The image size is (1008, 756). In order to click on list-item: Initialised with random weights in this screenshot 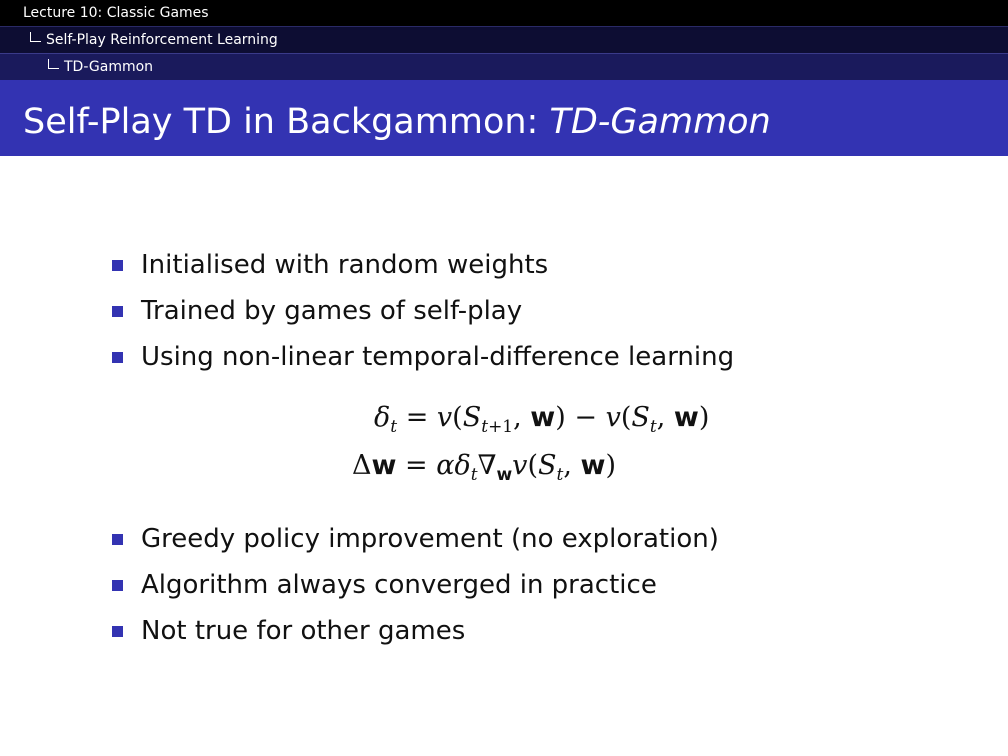, I will do `click(423, 265)`.